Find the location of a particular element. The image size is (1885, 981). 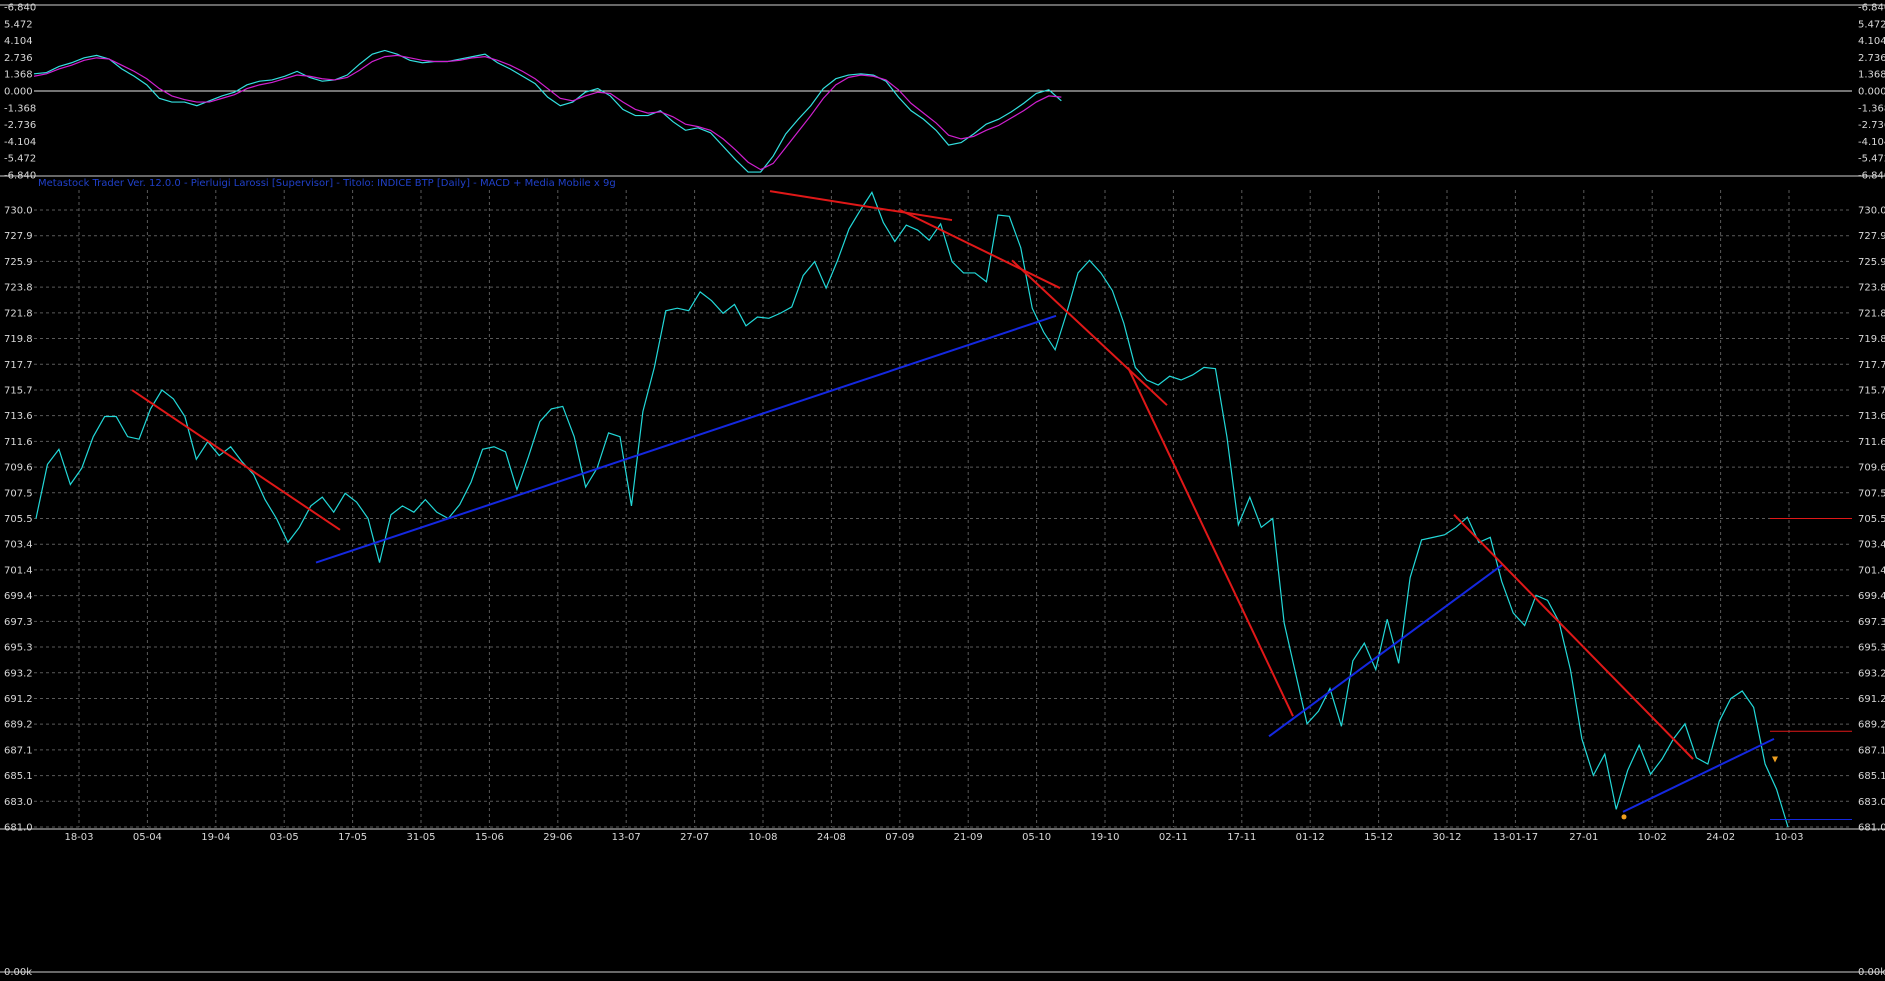

x-tick-label: 05-10 is located at coordinates (1036, 837).